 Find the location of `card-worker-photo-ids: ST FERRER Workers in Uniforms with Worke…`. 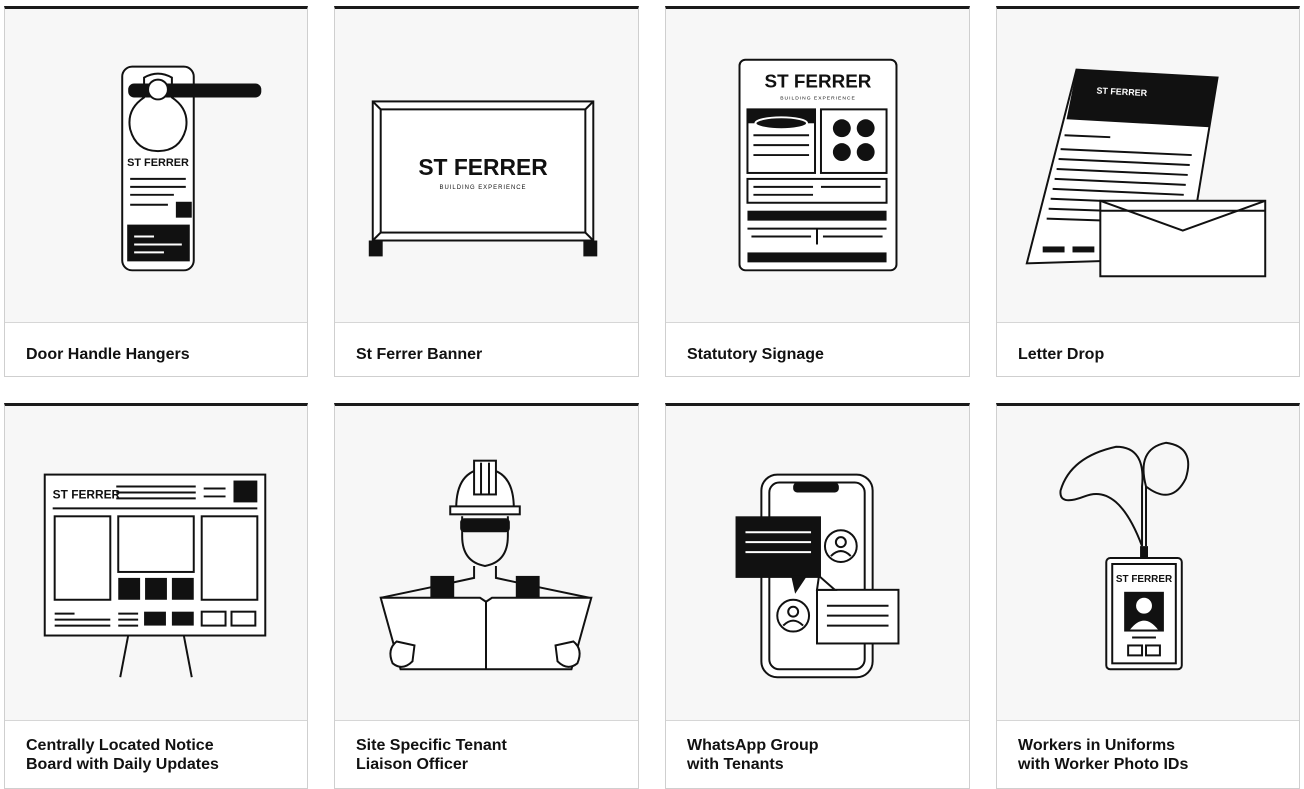

card-worker-photo-ids: ST FERRER Workers in Uniforms with Worke… is located at coordinates (1148, 596).